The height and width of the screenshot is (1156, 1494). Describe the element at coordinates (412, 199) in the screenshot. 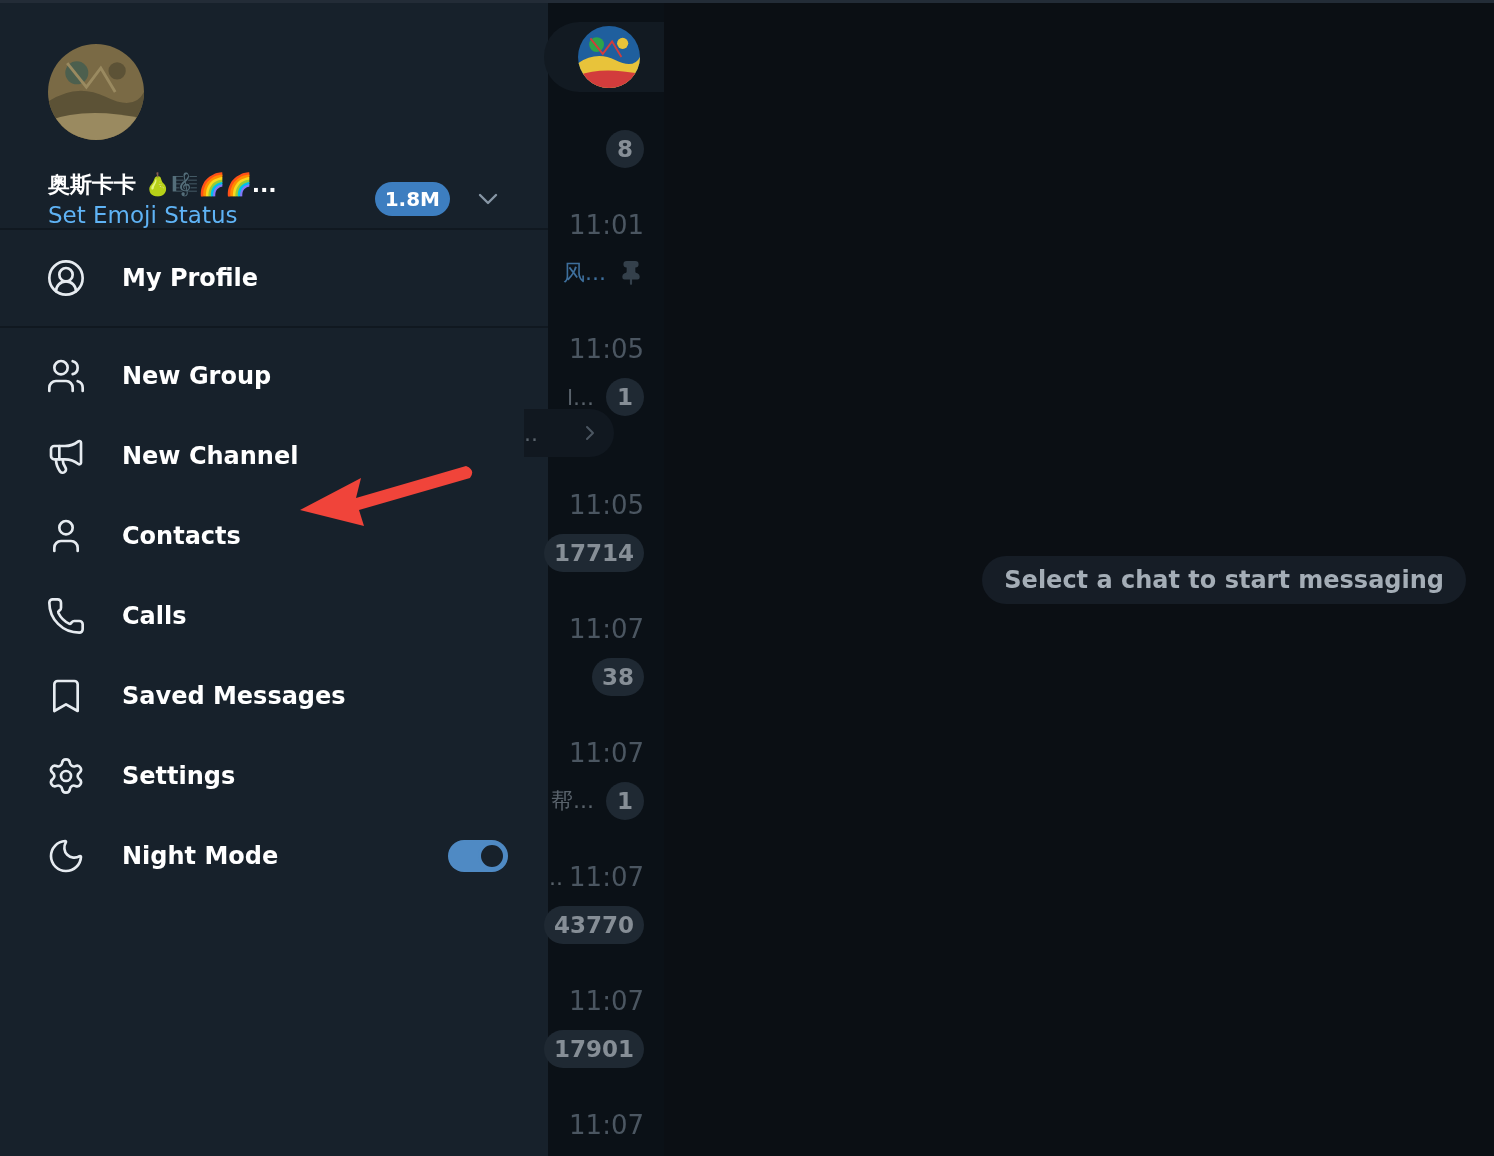

I see `balance-badge: 1.8M` at that location.